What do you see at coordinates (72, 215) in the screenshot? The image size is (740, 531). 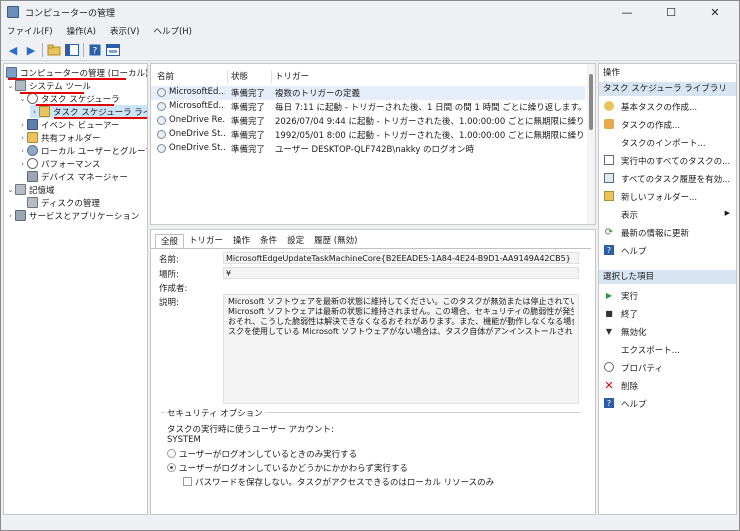 I see `tree-item-services-applications: › サービスとアプリケーション` at bounding box center [72, 215].